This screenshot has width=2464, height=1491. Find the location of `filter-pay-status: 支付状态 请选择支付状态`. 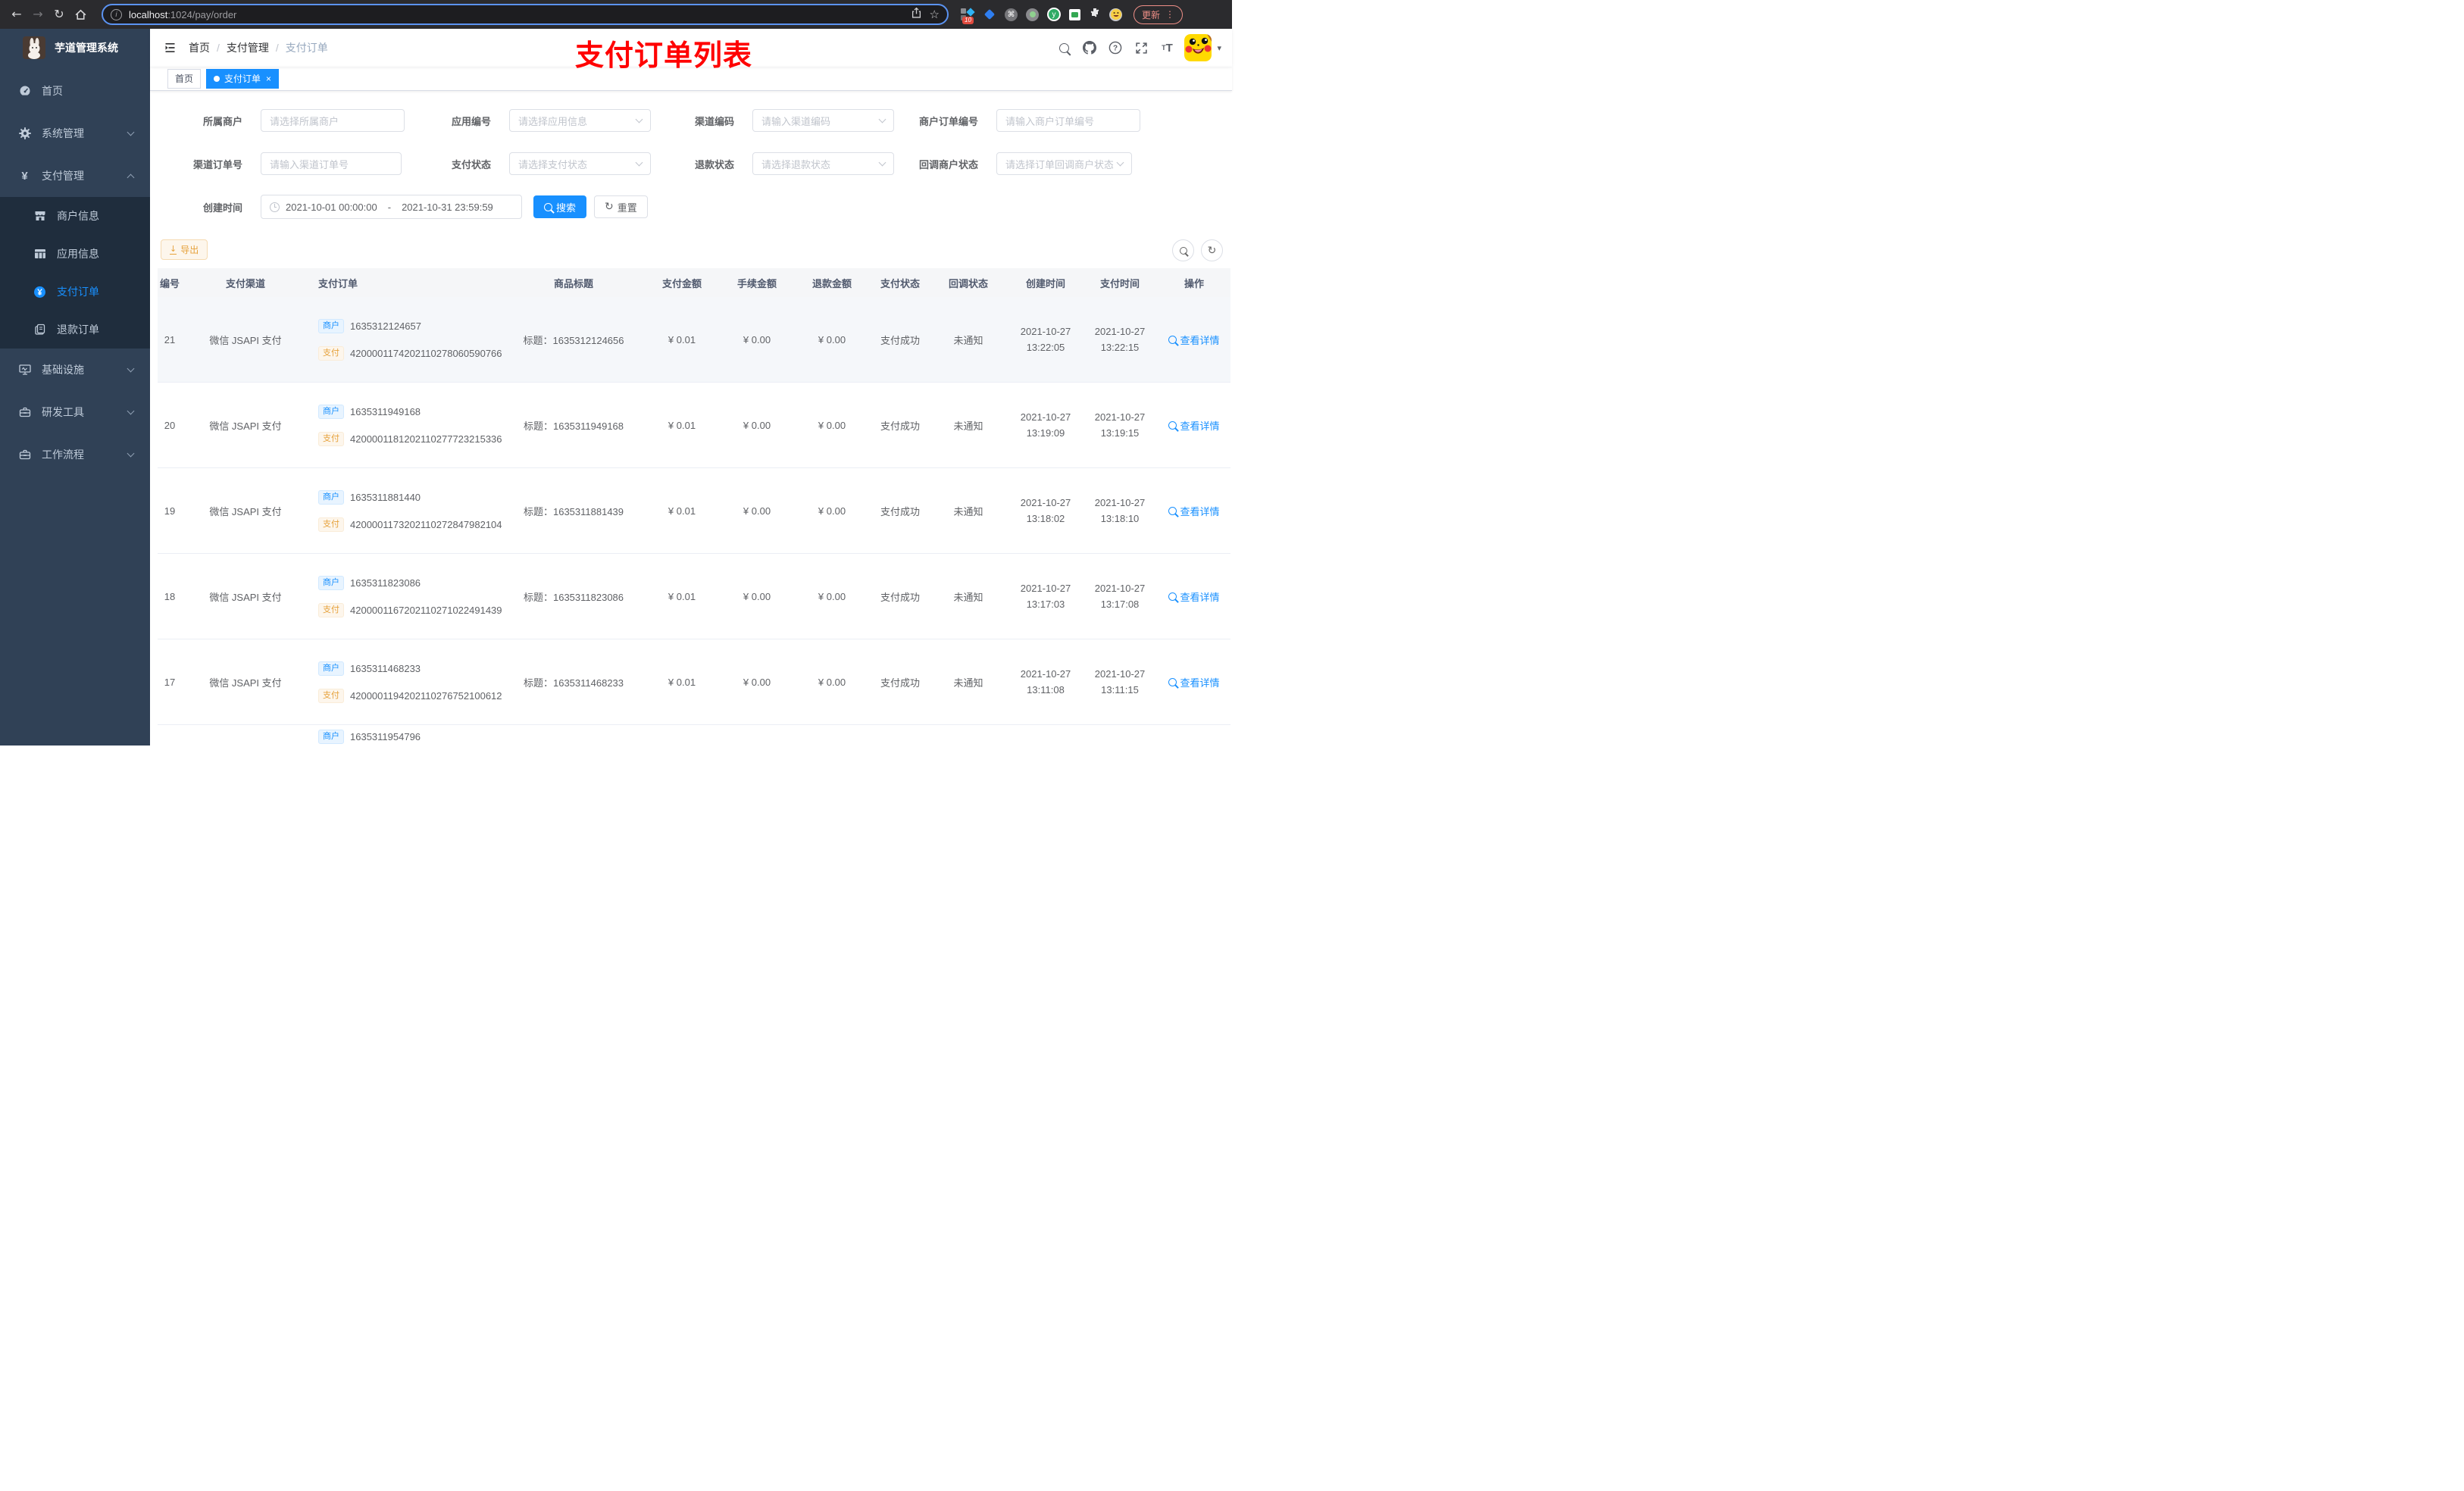

filter-pay-status: 支付状态 请选择支付状态 is located at coordinates (525, 163).